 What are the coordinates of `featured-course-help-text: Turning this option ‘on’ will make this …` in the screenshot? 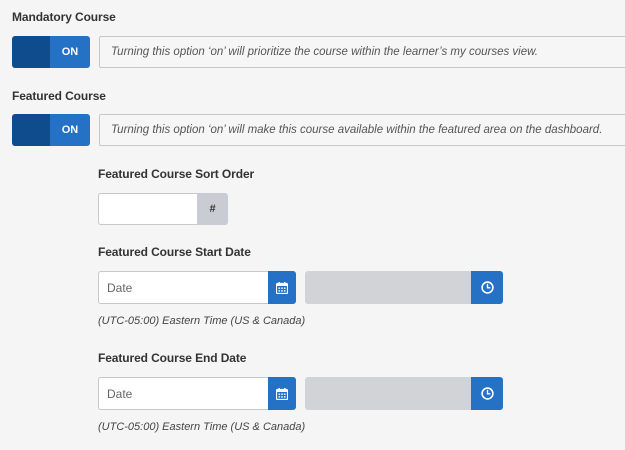 It's located at (362, 130).